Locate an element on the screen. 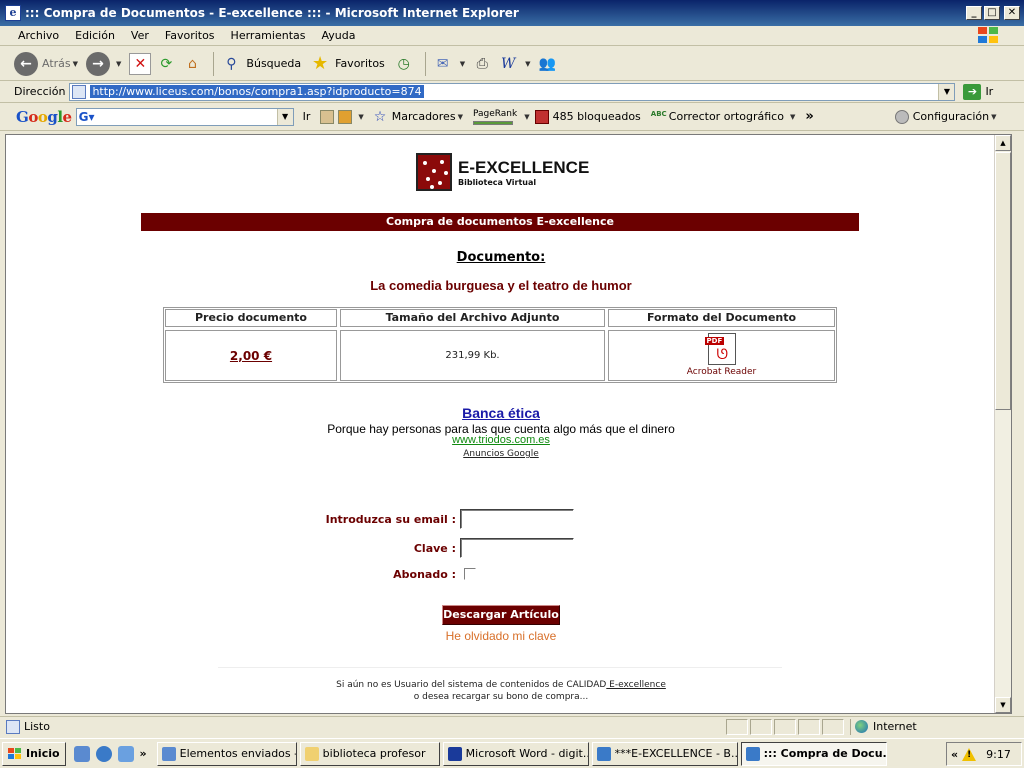  stop-icon: ✕ is located at coordinates (140, 63).